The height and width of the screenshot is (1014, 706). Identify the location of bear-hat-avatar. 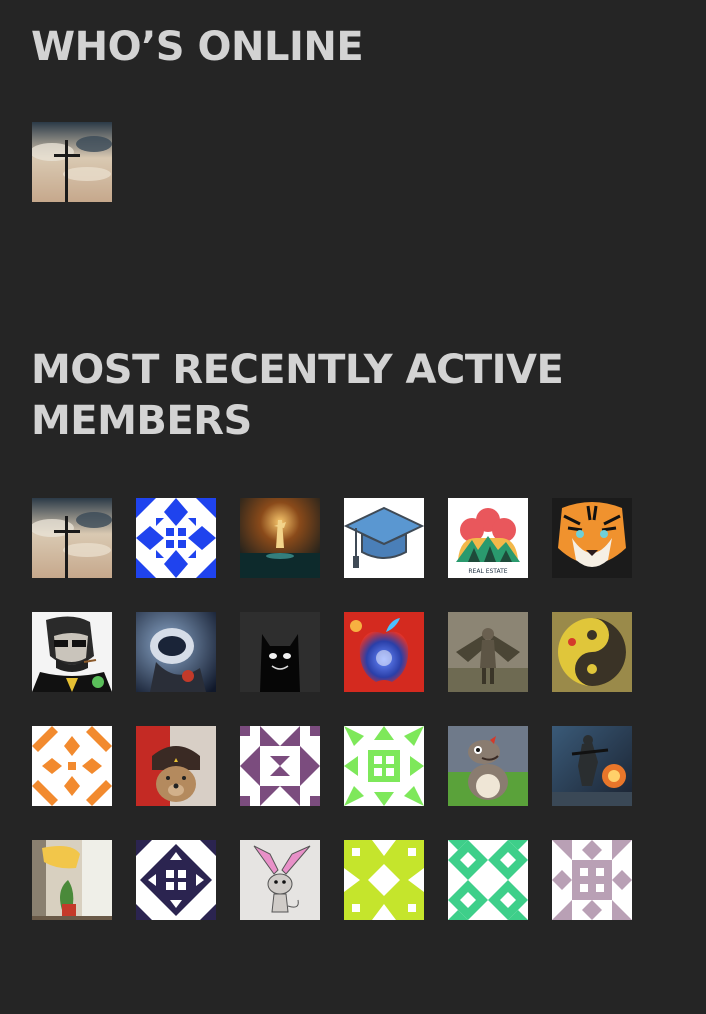
(176, 766).